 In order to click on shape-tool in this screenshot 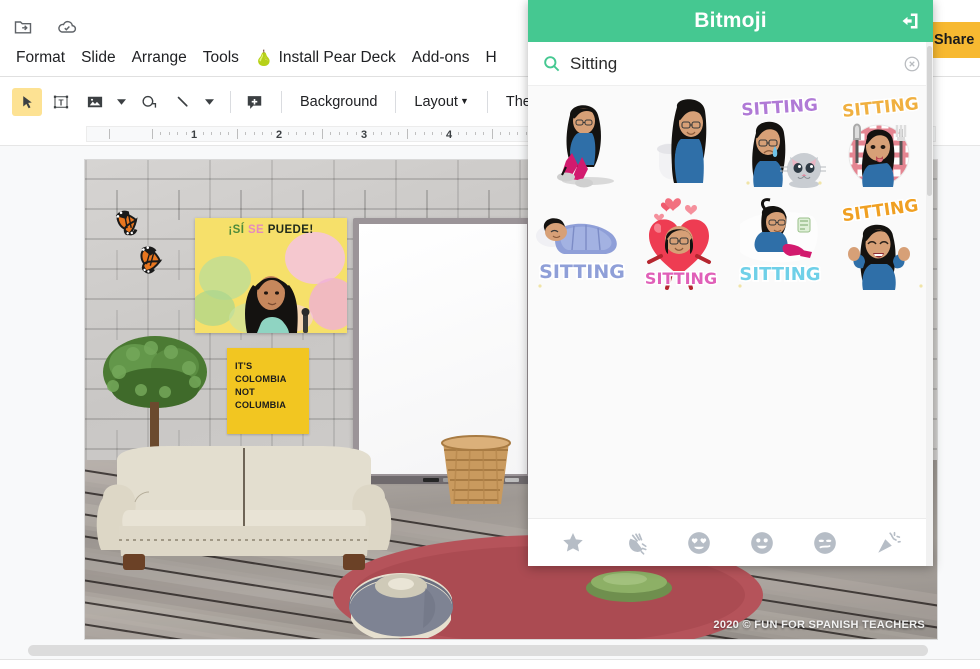, I will do `click(149, 102)`.